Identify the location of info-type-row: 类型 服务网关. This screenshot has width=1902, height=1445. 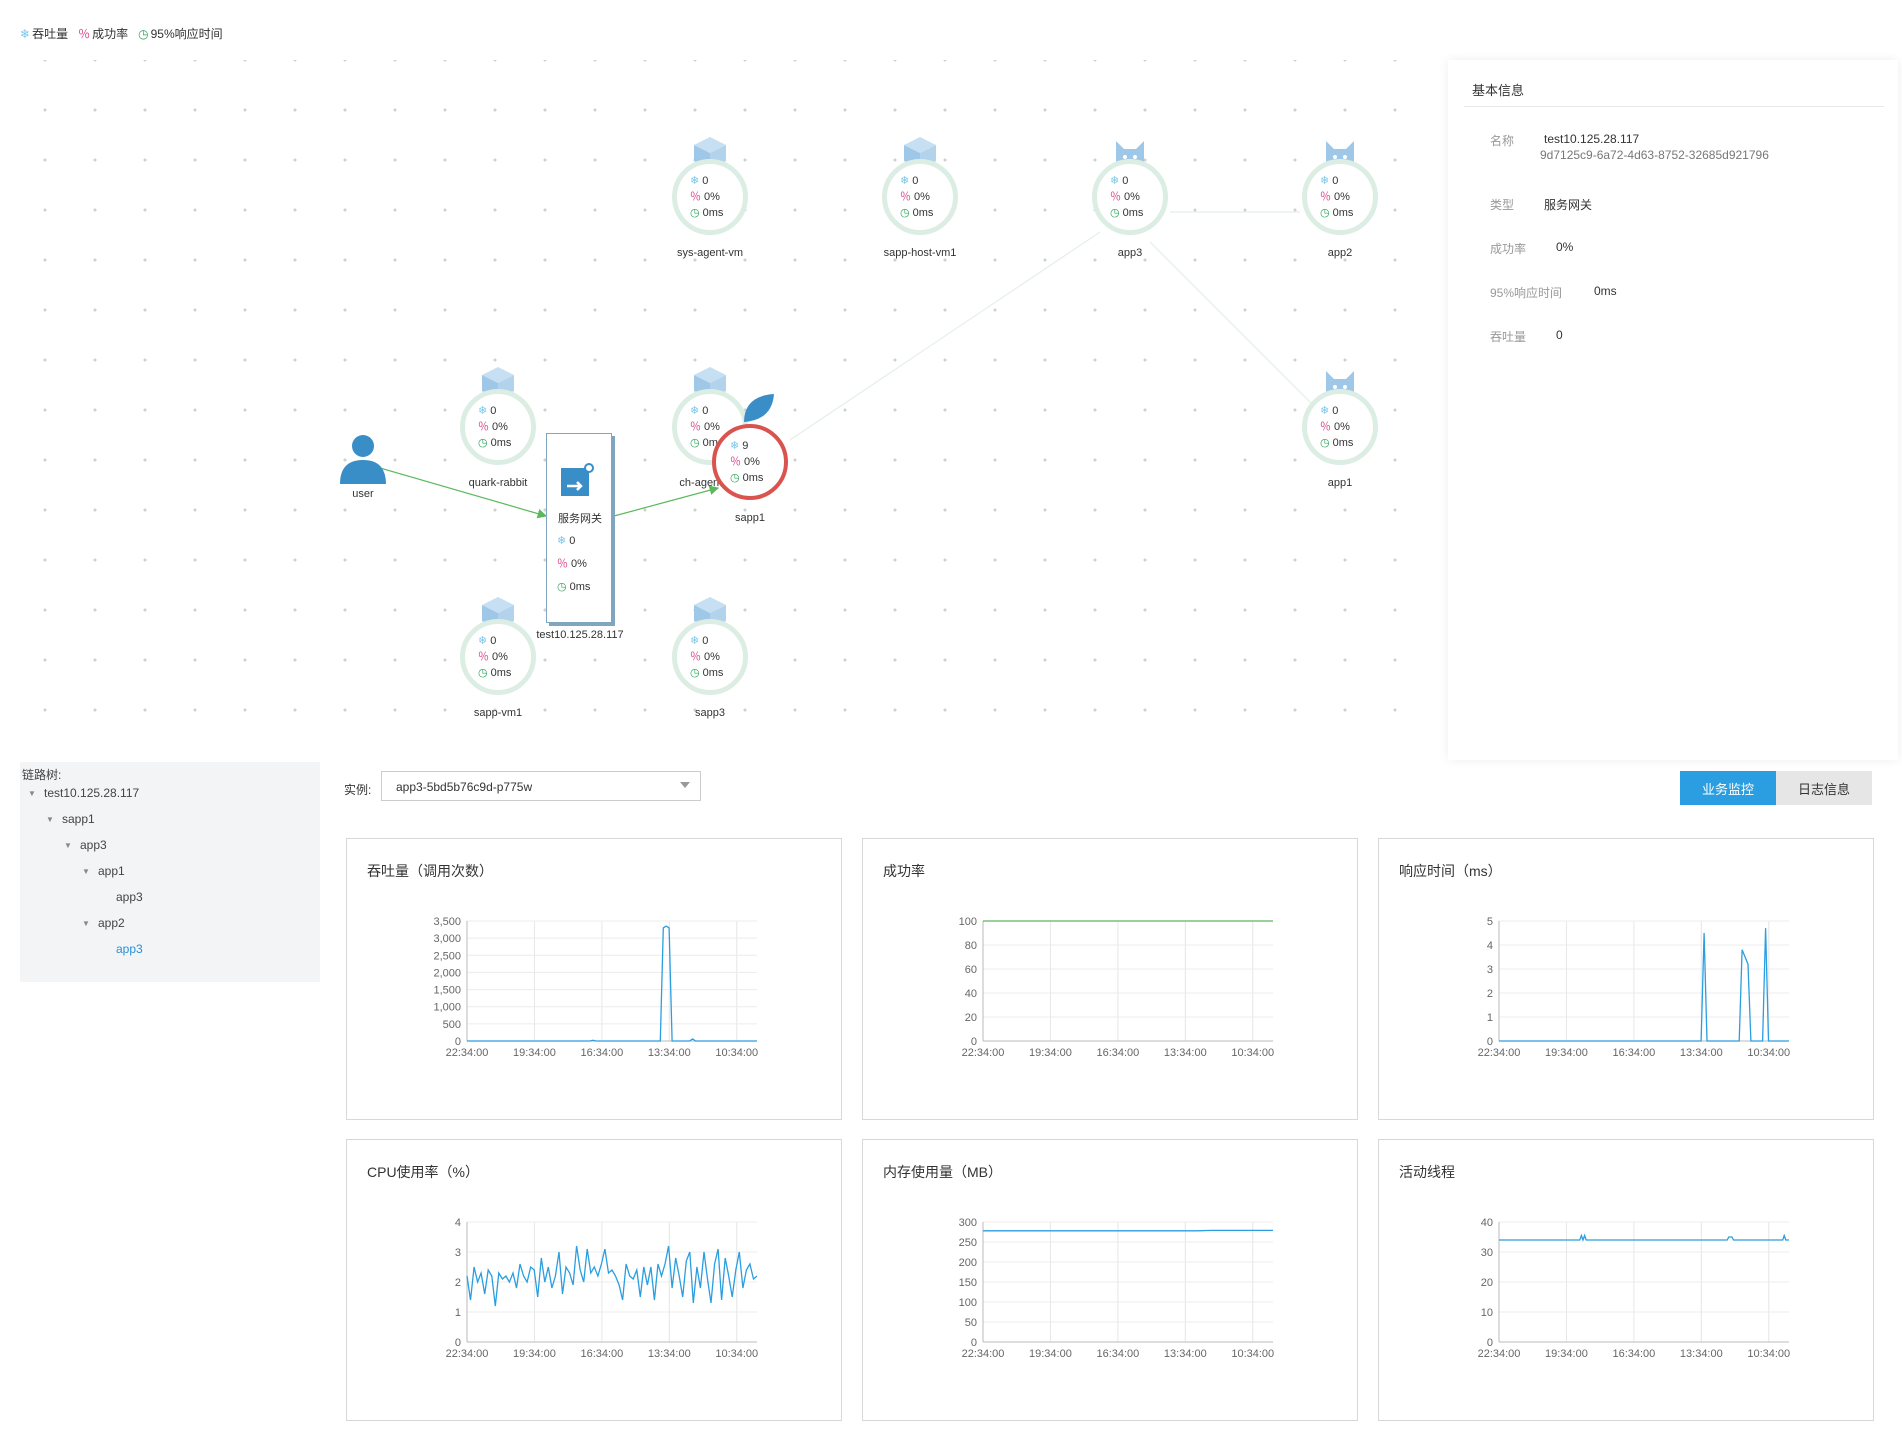
(1541, 205).